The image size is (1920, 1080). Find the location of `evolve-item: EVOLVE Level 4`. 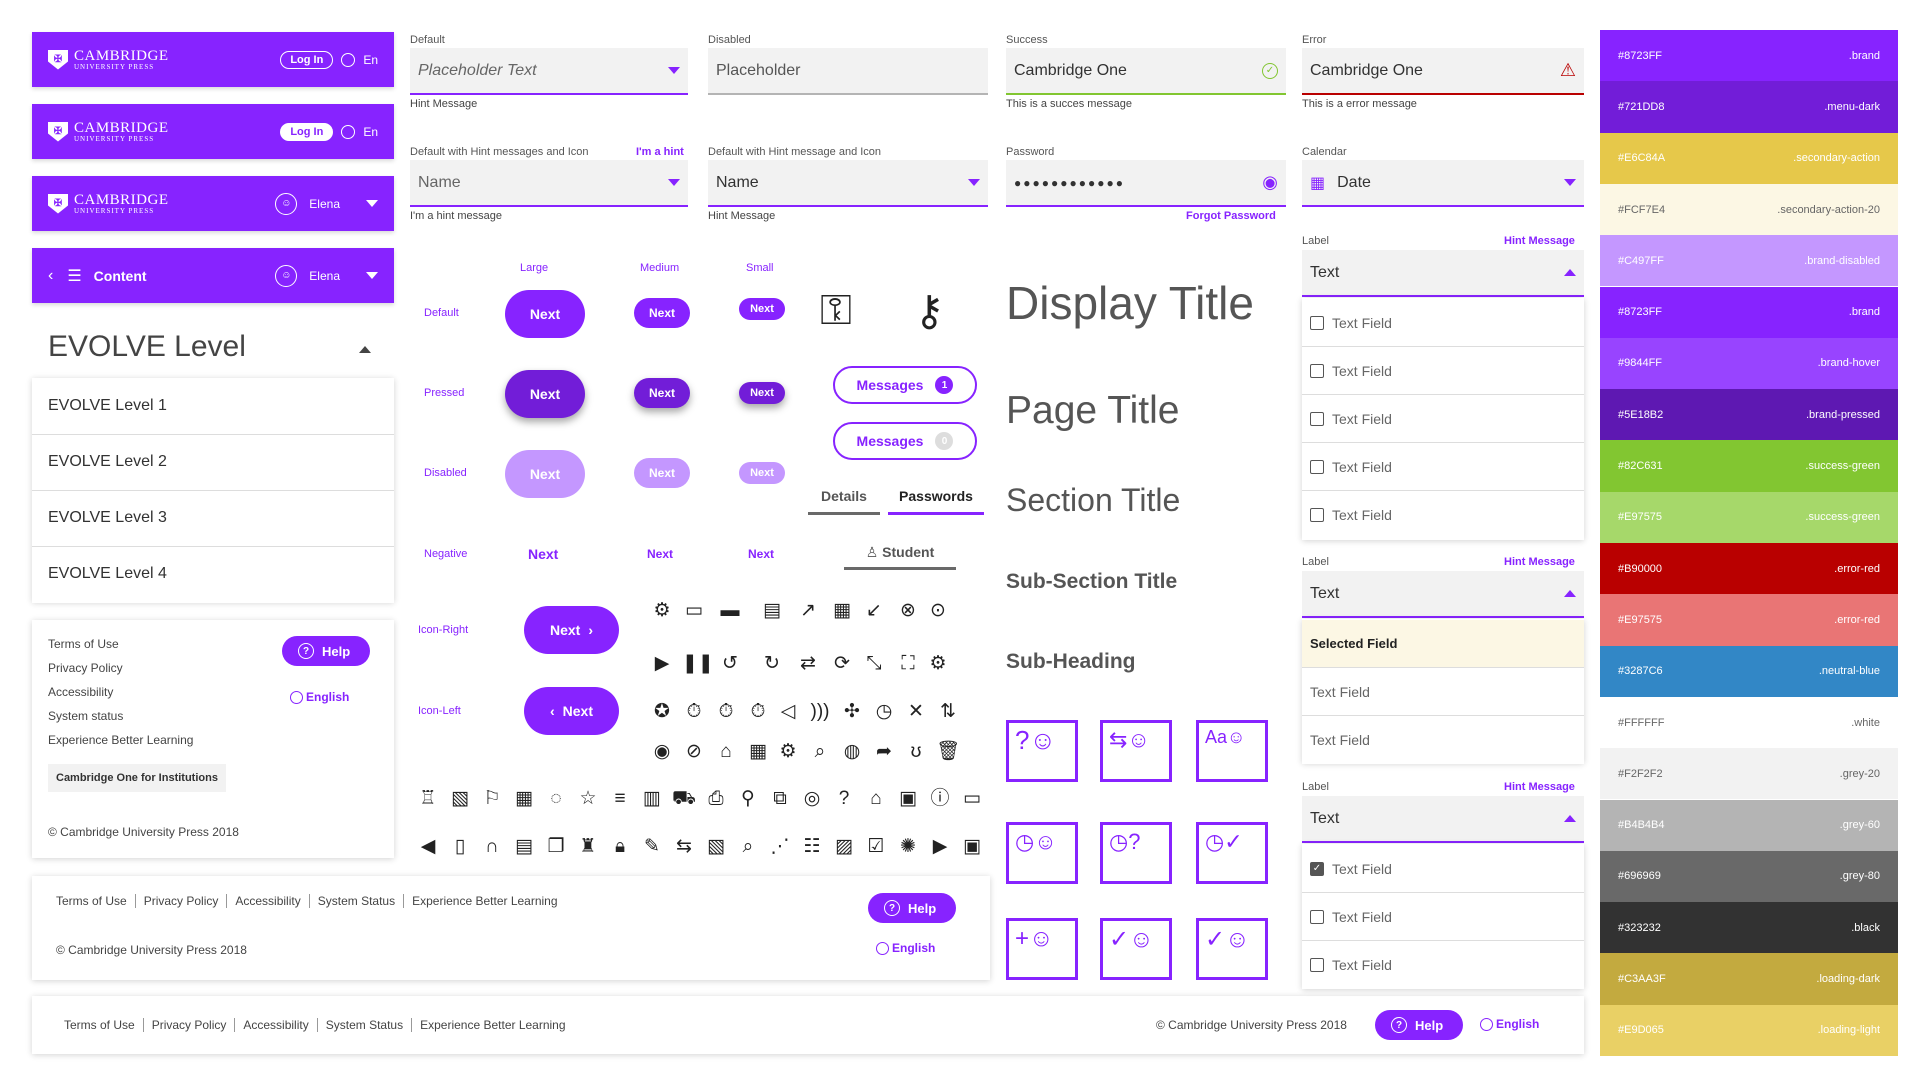

evolve-item: EVOLVE Level 4 is located at coordinates (213, 575).